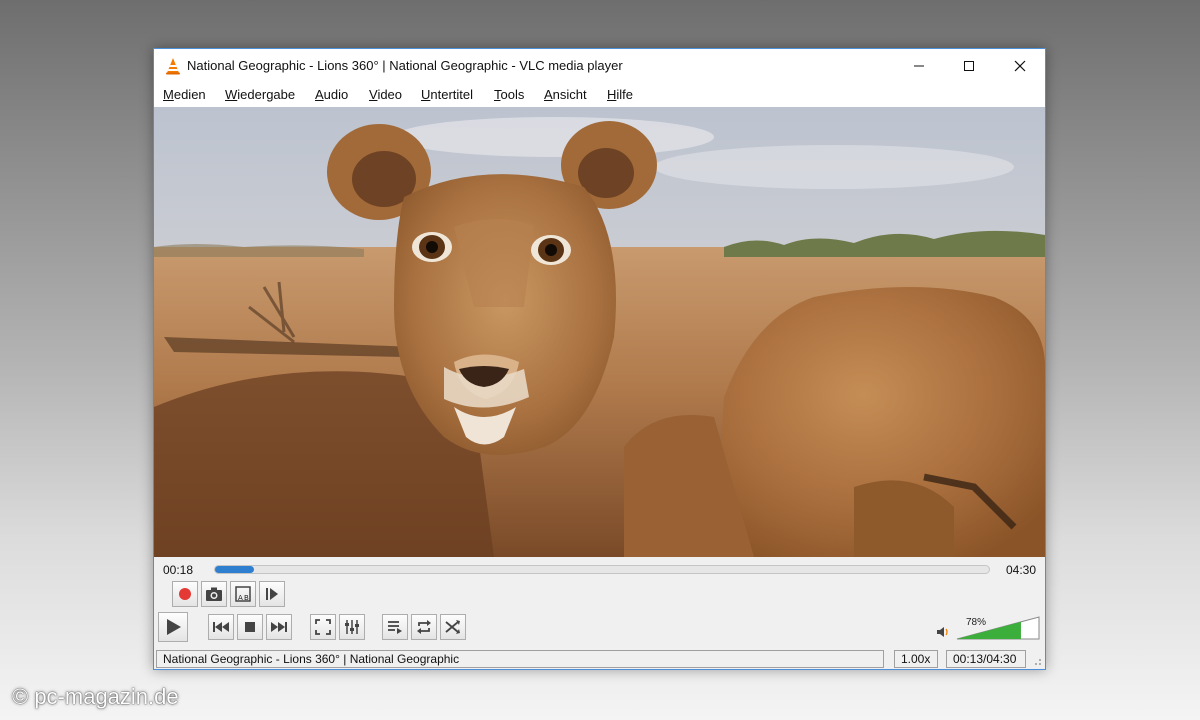 The height and width of the screenshot is (720, 1200). I want to click on volume-slider, so click(998, 628).